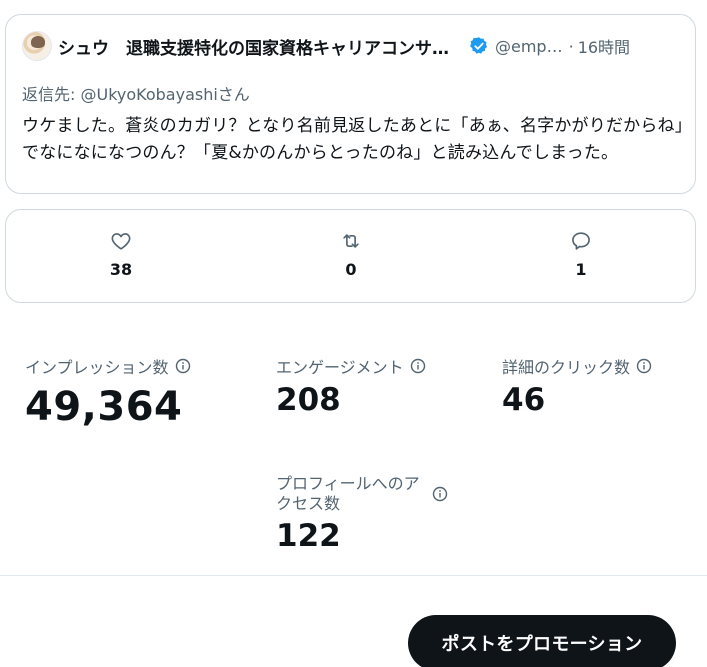 This screenshot has height=667, width=707. I want to click on tweet-header: シュウ 退職支援特化の国家資格キャリアコンサ… @emp… · 16時間, so click(372, 46).